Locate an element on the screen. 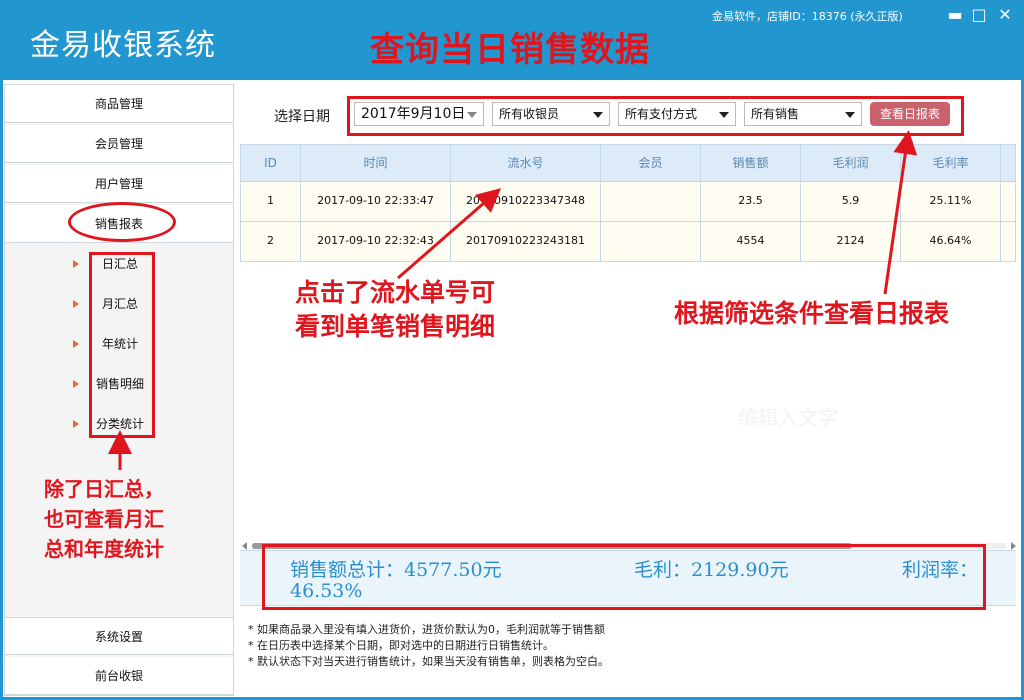 The width and height of the screenshot is (1024, 700). scroll-right-icon is located at coordinates (1013, 546).